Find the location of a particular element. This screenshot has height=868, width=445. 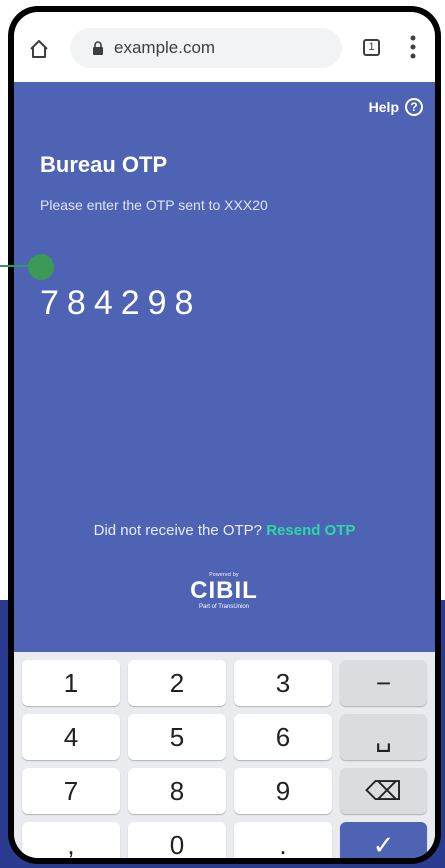

page-title: Bureau OTP is located at coordinates (104, 164).